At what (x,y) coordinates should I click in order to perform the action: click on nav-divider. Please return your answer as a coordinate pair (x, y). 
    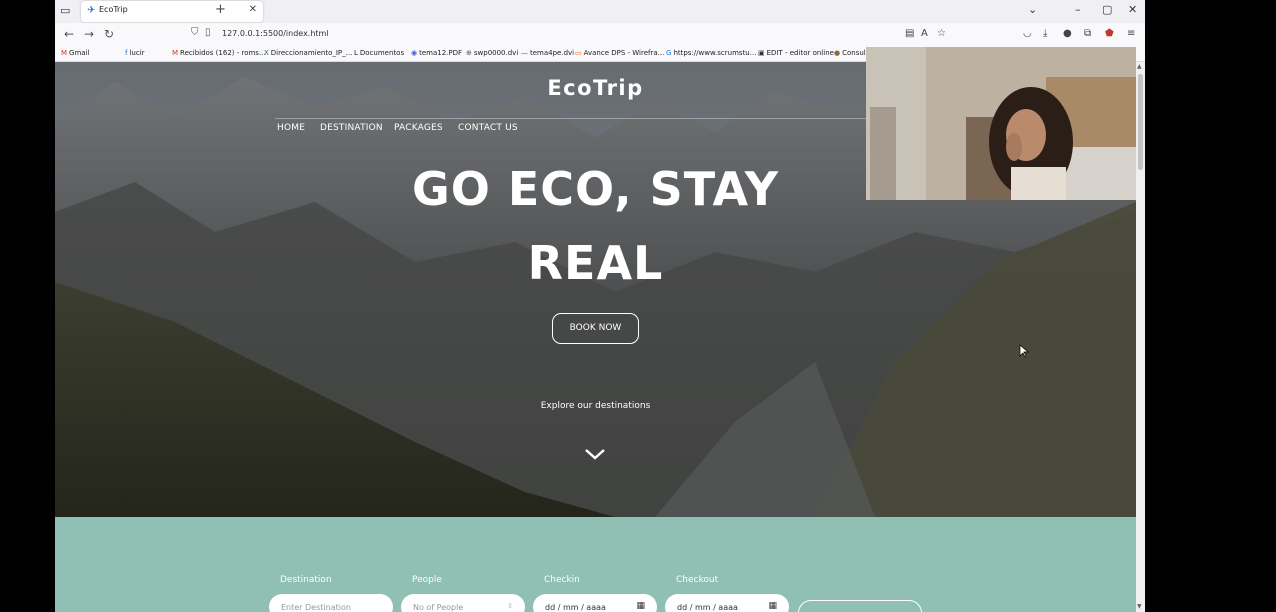
    Looking at the image, I should click on (595, 118).